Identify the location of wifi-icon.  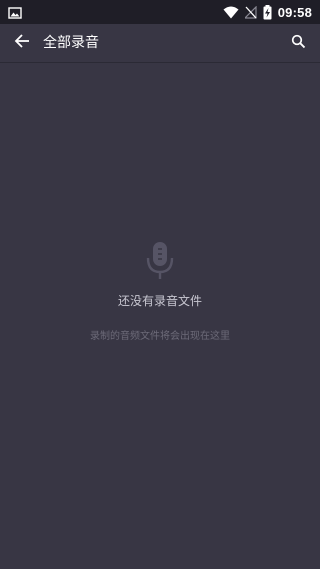
(231, 12).